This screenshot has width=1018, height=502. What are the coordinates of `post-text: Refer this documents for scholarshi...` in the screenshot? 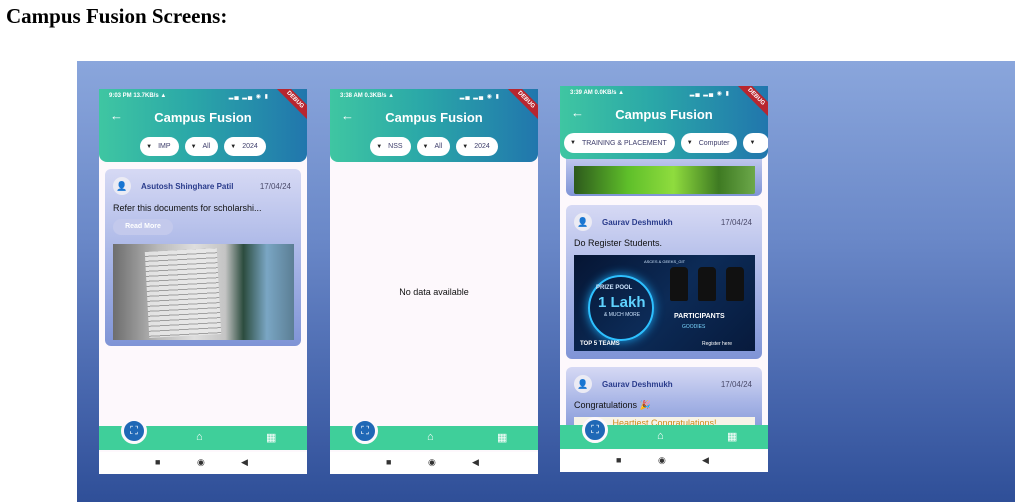 It's located at (187, 208).